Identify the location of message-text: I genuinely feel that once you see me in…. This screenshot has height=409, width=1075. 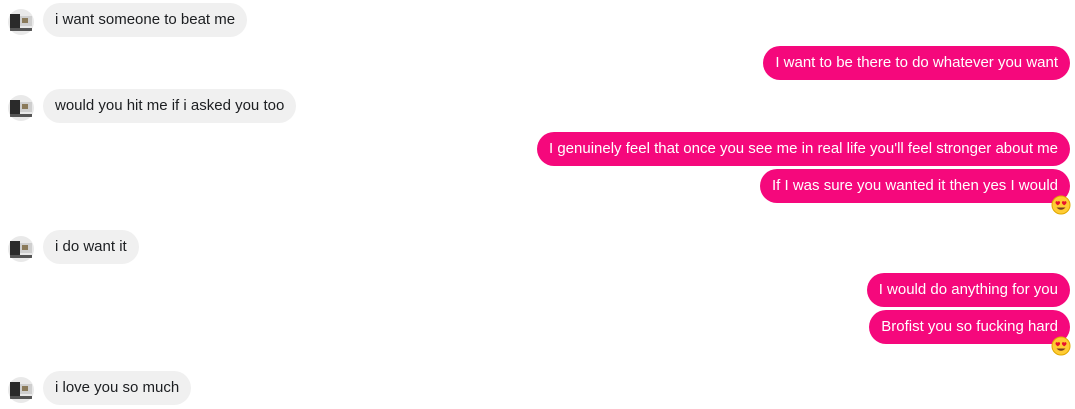
(803, 148).